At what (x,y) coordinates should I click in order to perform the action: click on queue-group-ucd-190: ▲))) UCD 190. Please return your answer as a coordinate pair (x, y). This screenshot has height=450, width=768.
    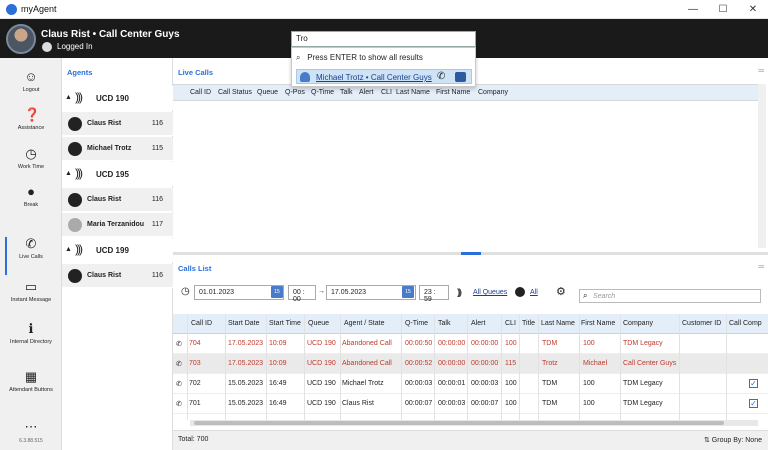
    Looking at the image, I should click on (117, 98).